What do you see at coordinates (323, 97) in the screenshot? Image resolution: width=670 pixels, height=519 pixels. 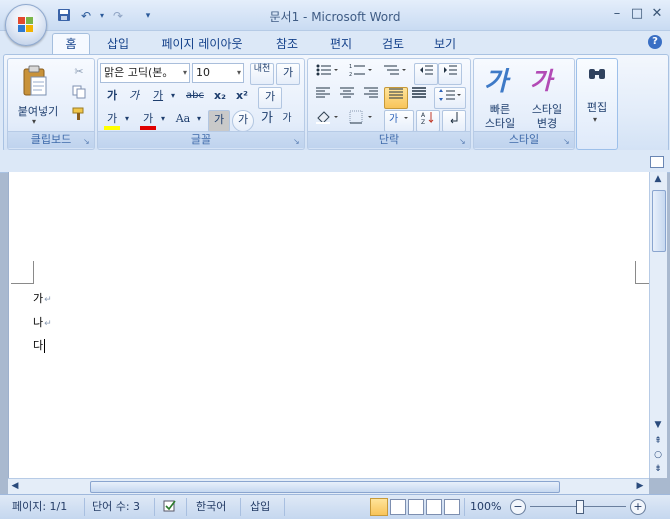 I see `align-left-button` at bounding box center [323, 97].